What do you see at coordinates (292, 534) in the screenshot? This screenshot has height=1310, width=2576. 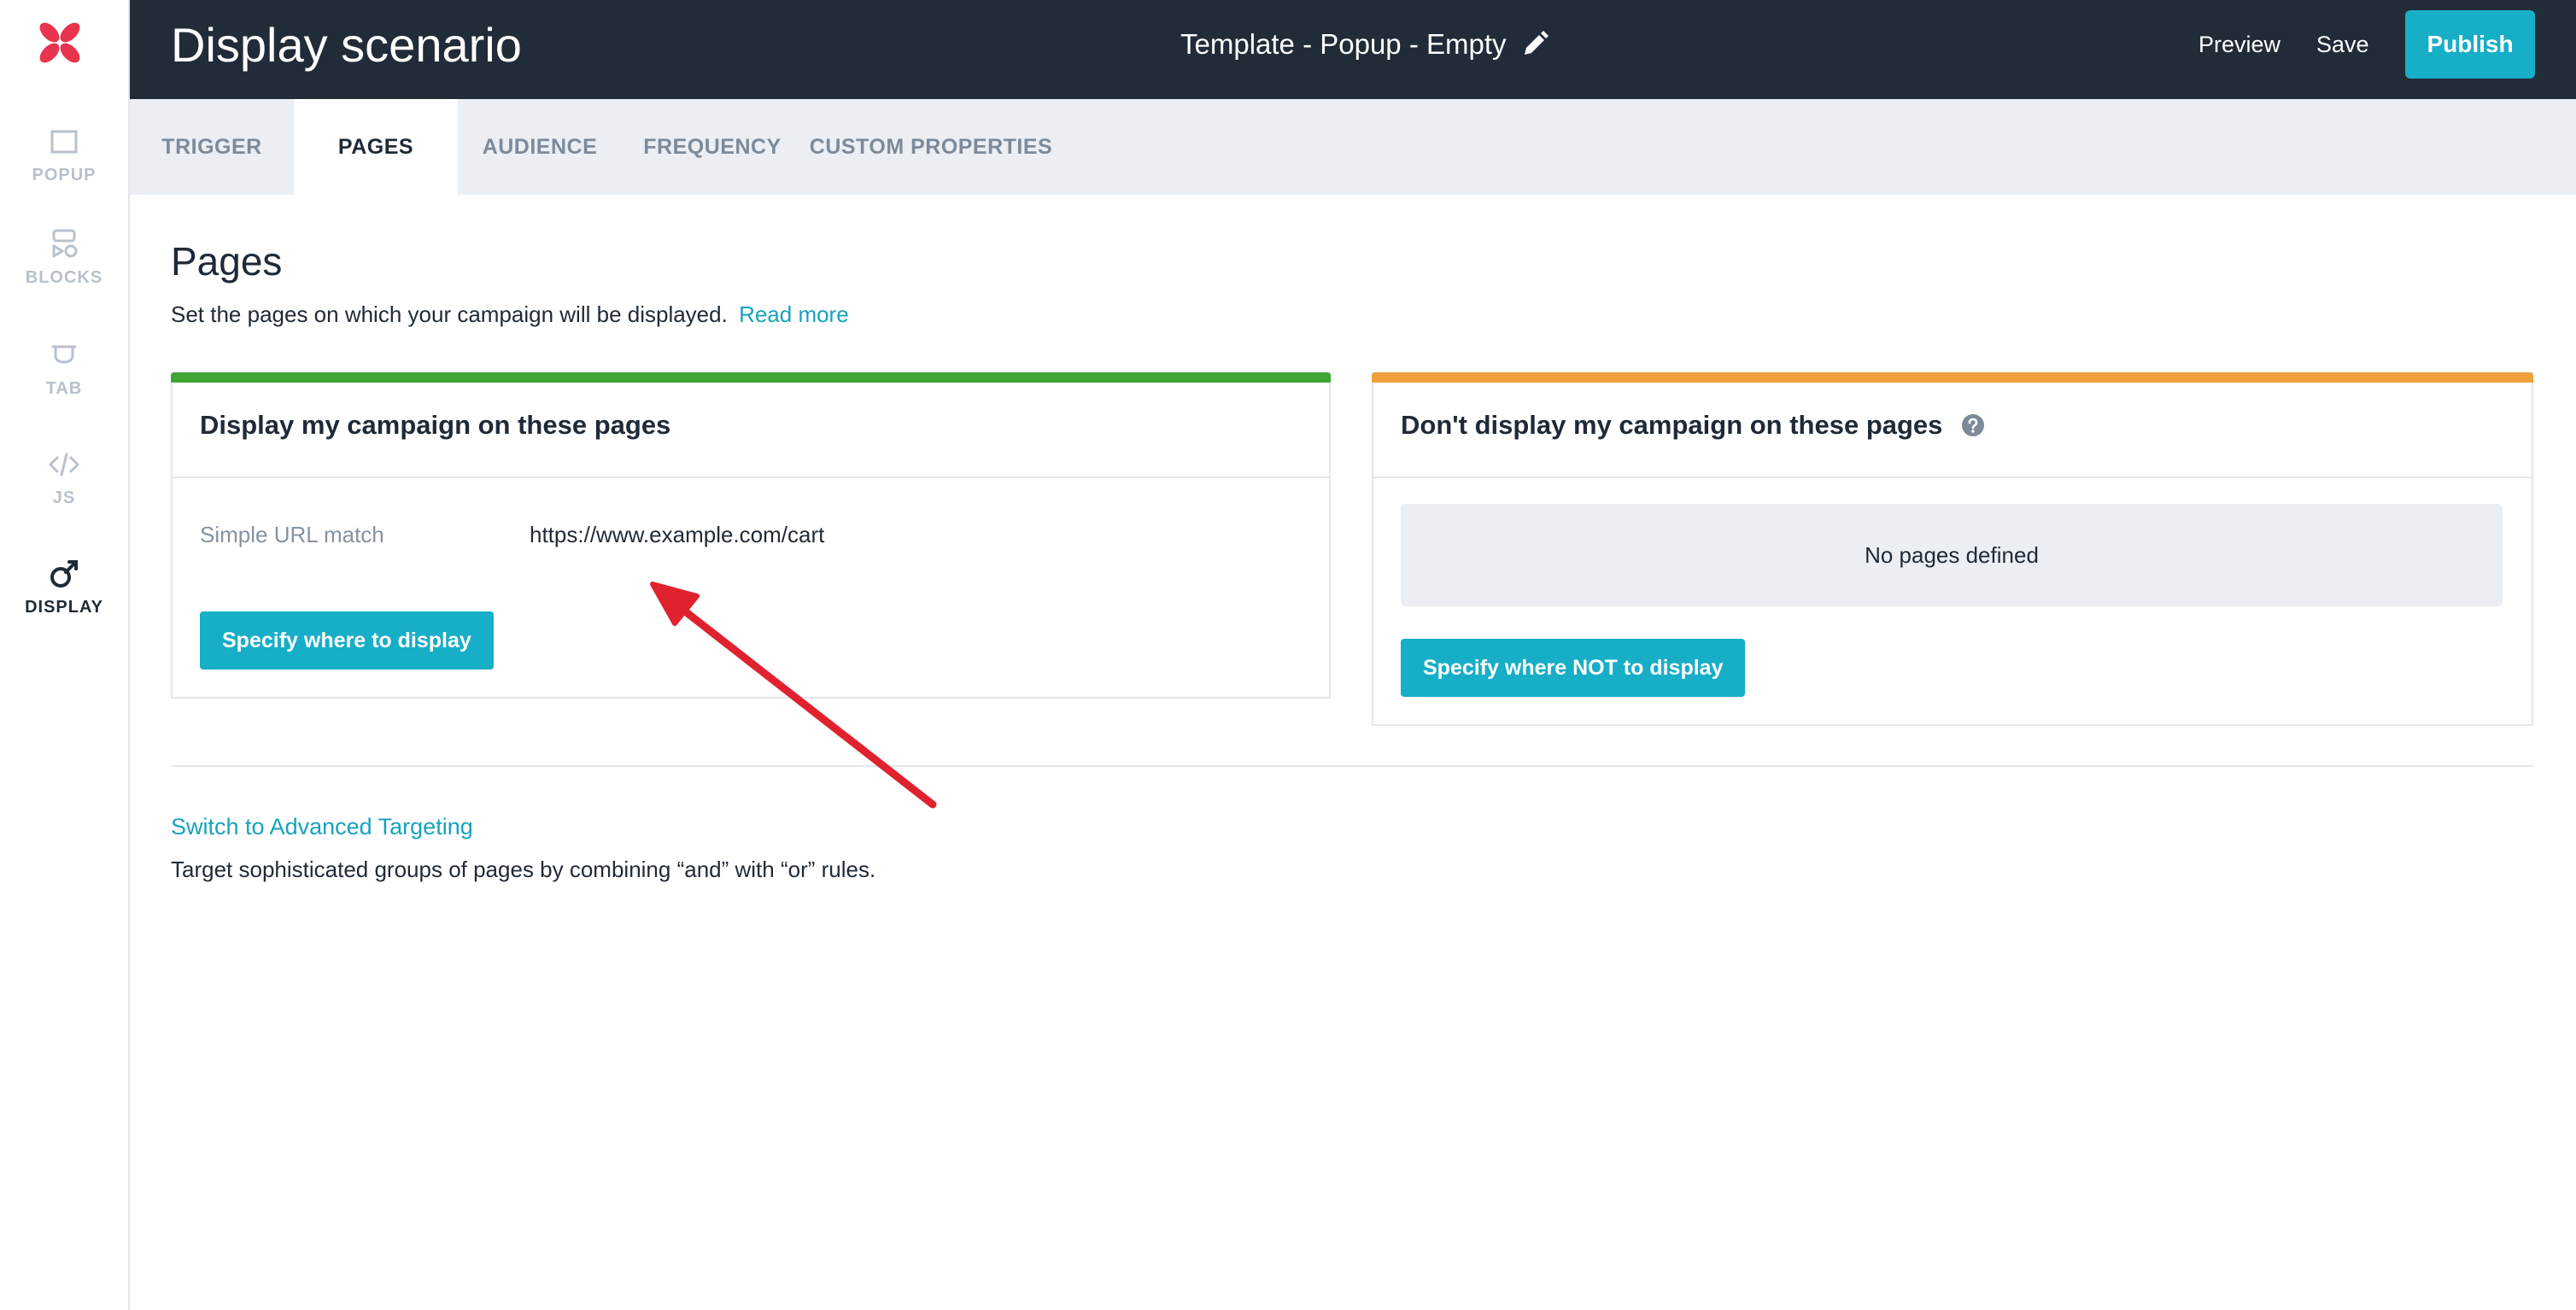 I see `rule-type-label: Simple URL match` at bounding box center [292, 534].